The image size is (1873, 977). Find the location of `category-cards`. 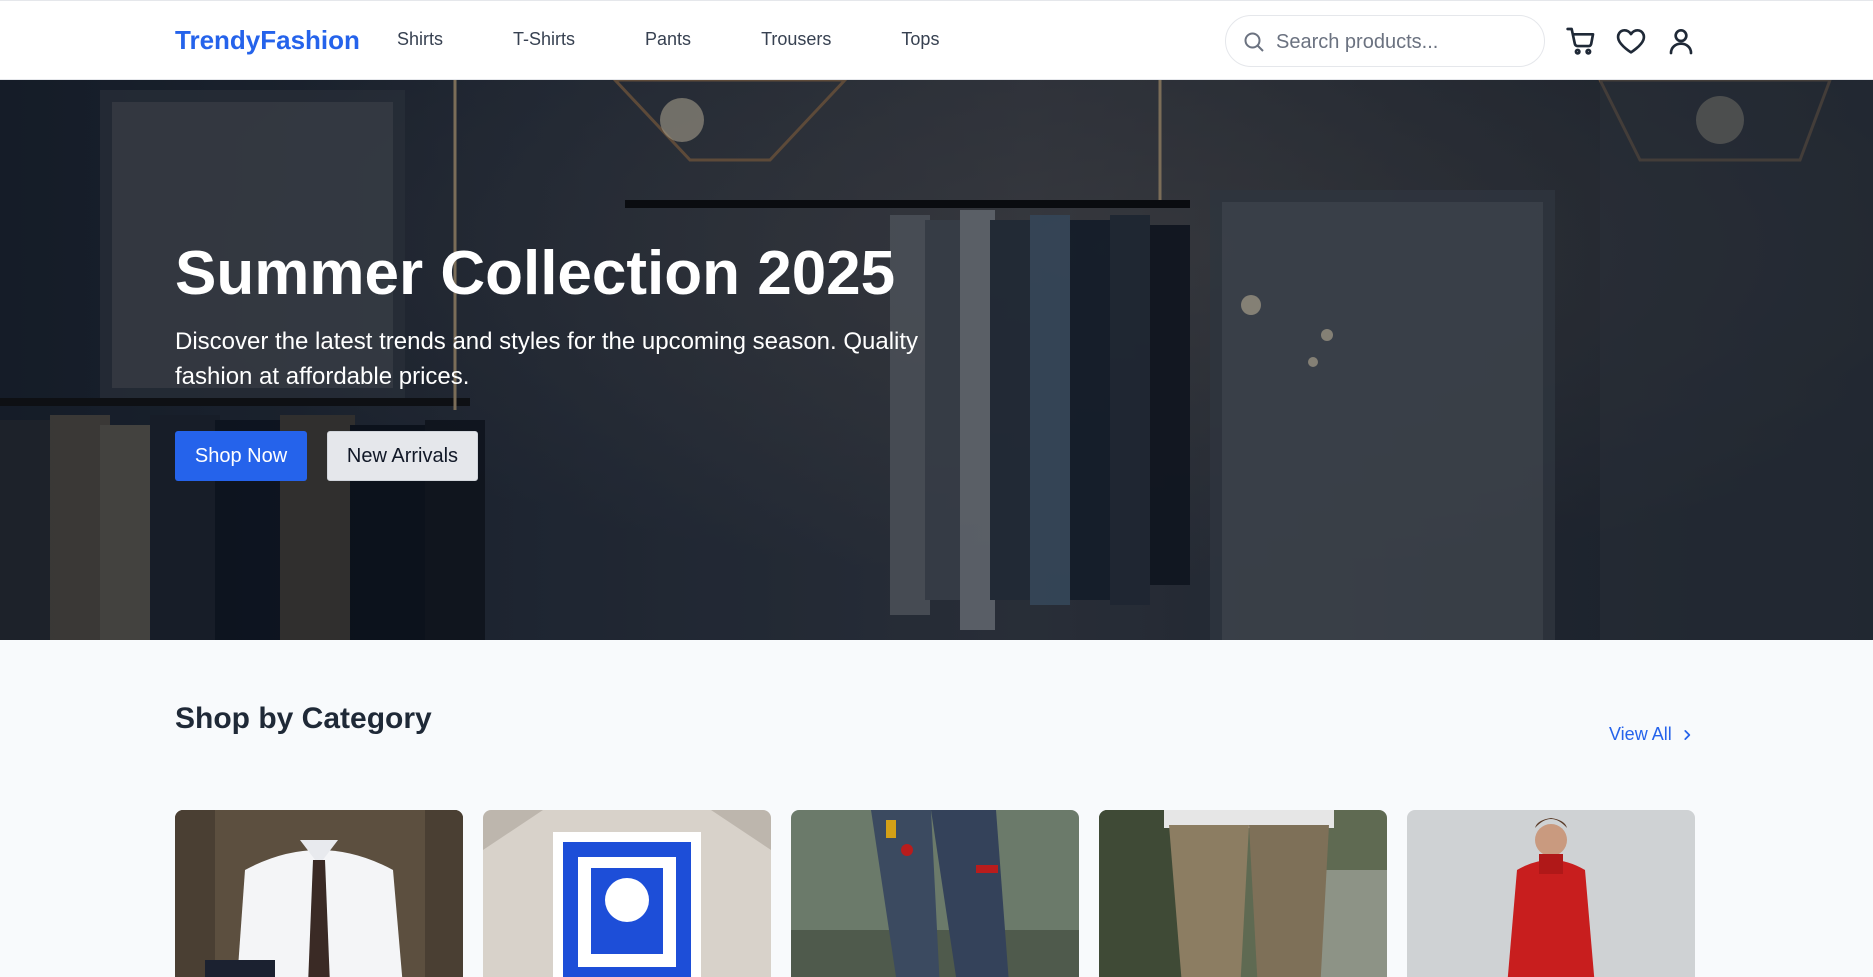

category-cards is located at coordinates (936, 893).